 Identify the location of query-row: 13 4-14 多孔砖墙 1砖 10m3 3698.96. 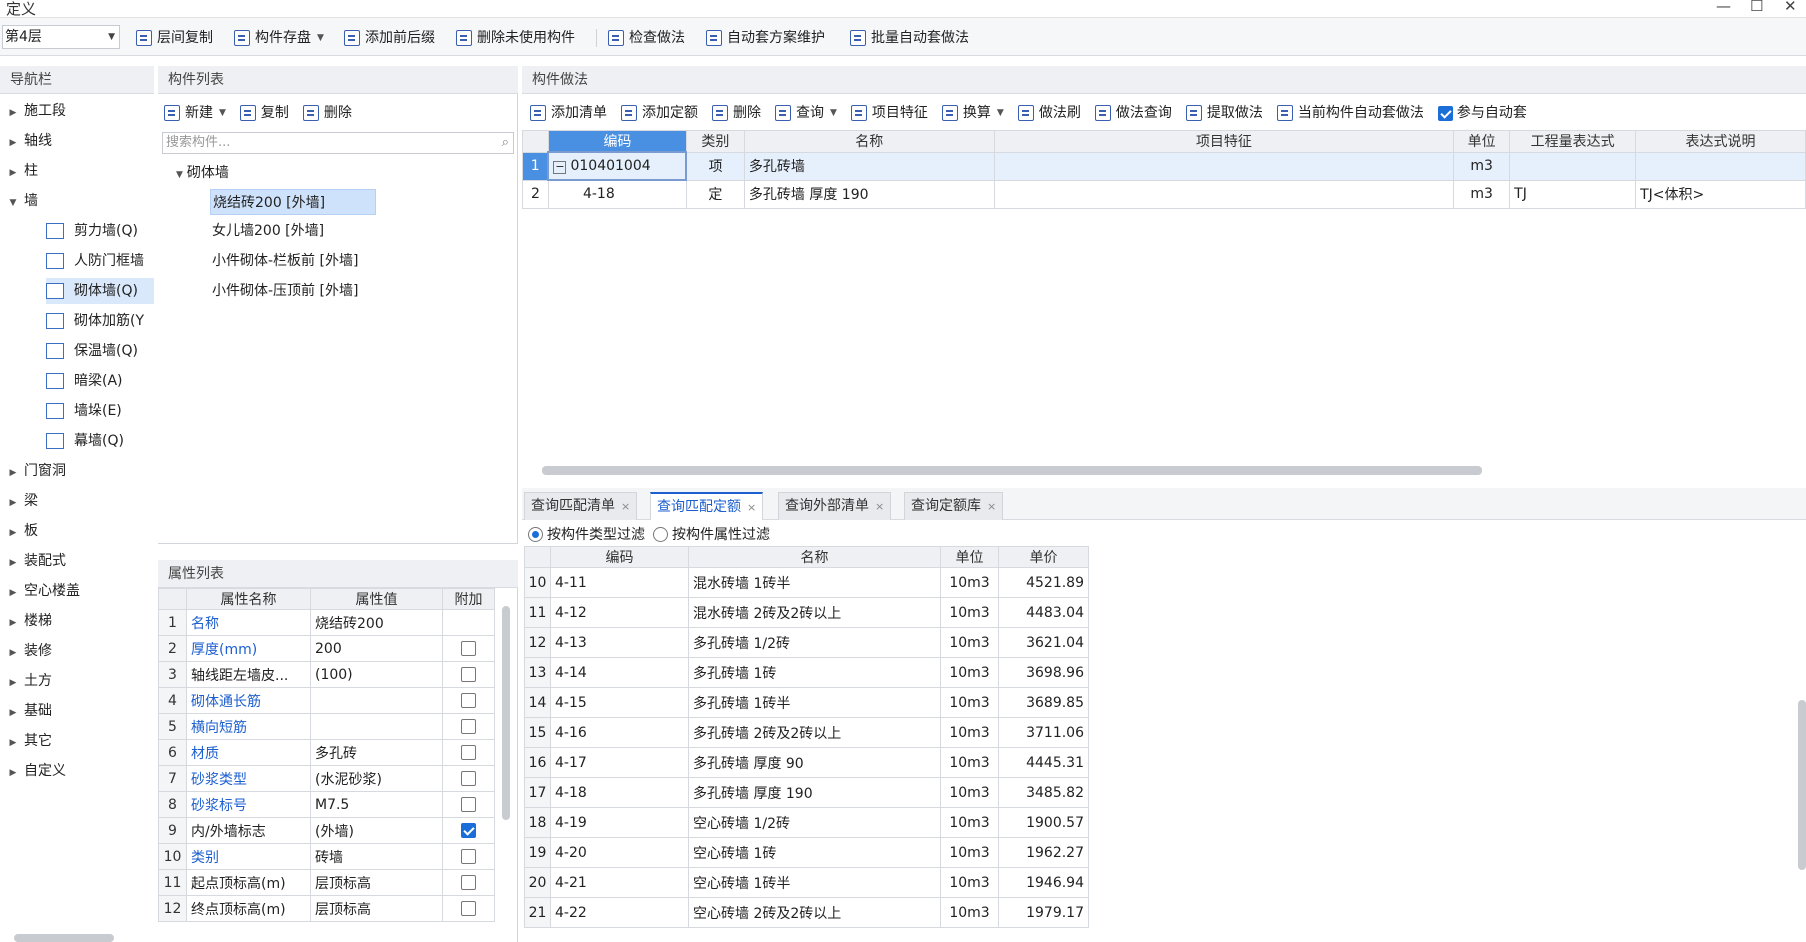
(806, 672).